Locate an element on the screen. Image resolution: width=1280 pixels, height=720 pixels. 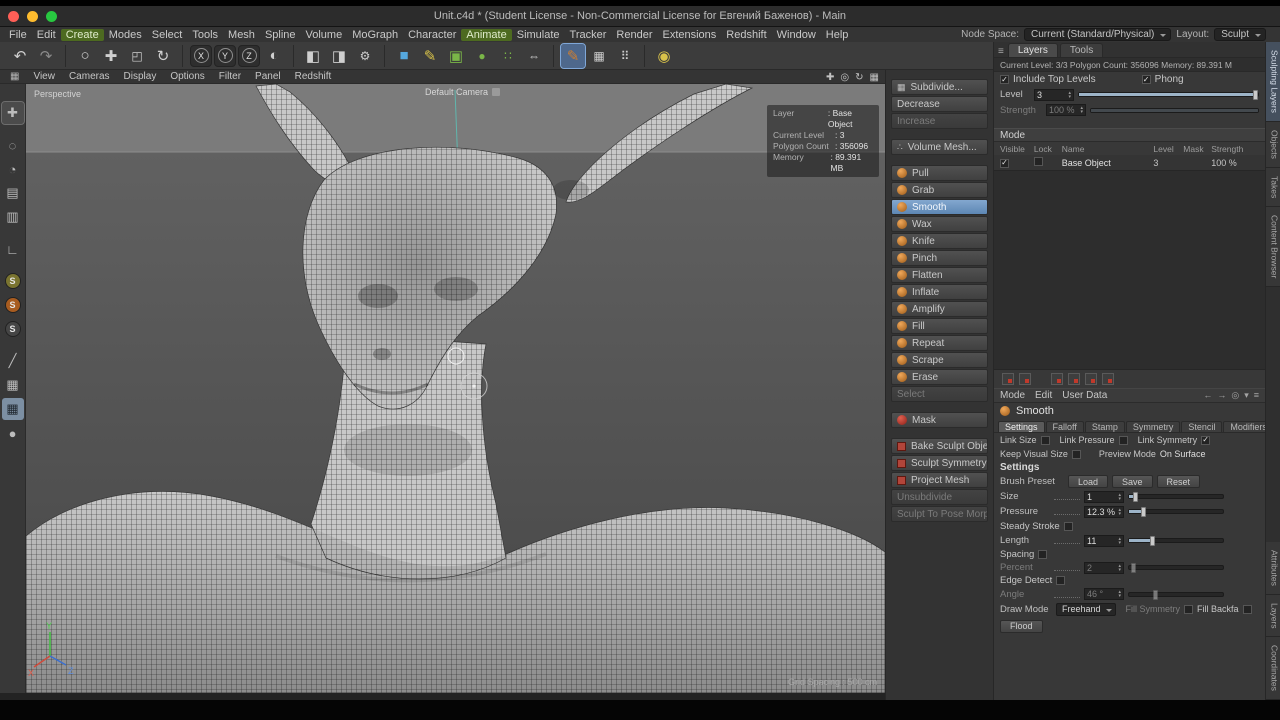
link-symmetry-checkbox: ✓ is located at coordinates (1206, 440).